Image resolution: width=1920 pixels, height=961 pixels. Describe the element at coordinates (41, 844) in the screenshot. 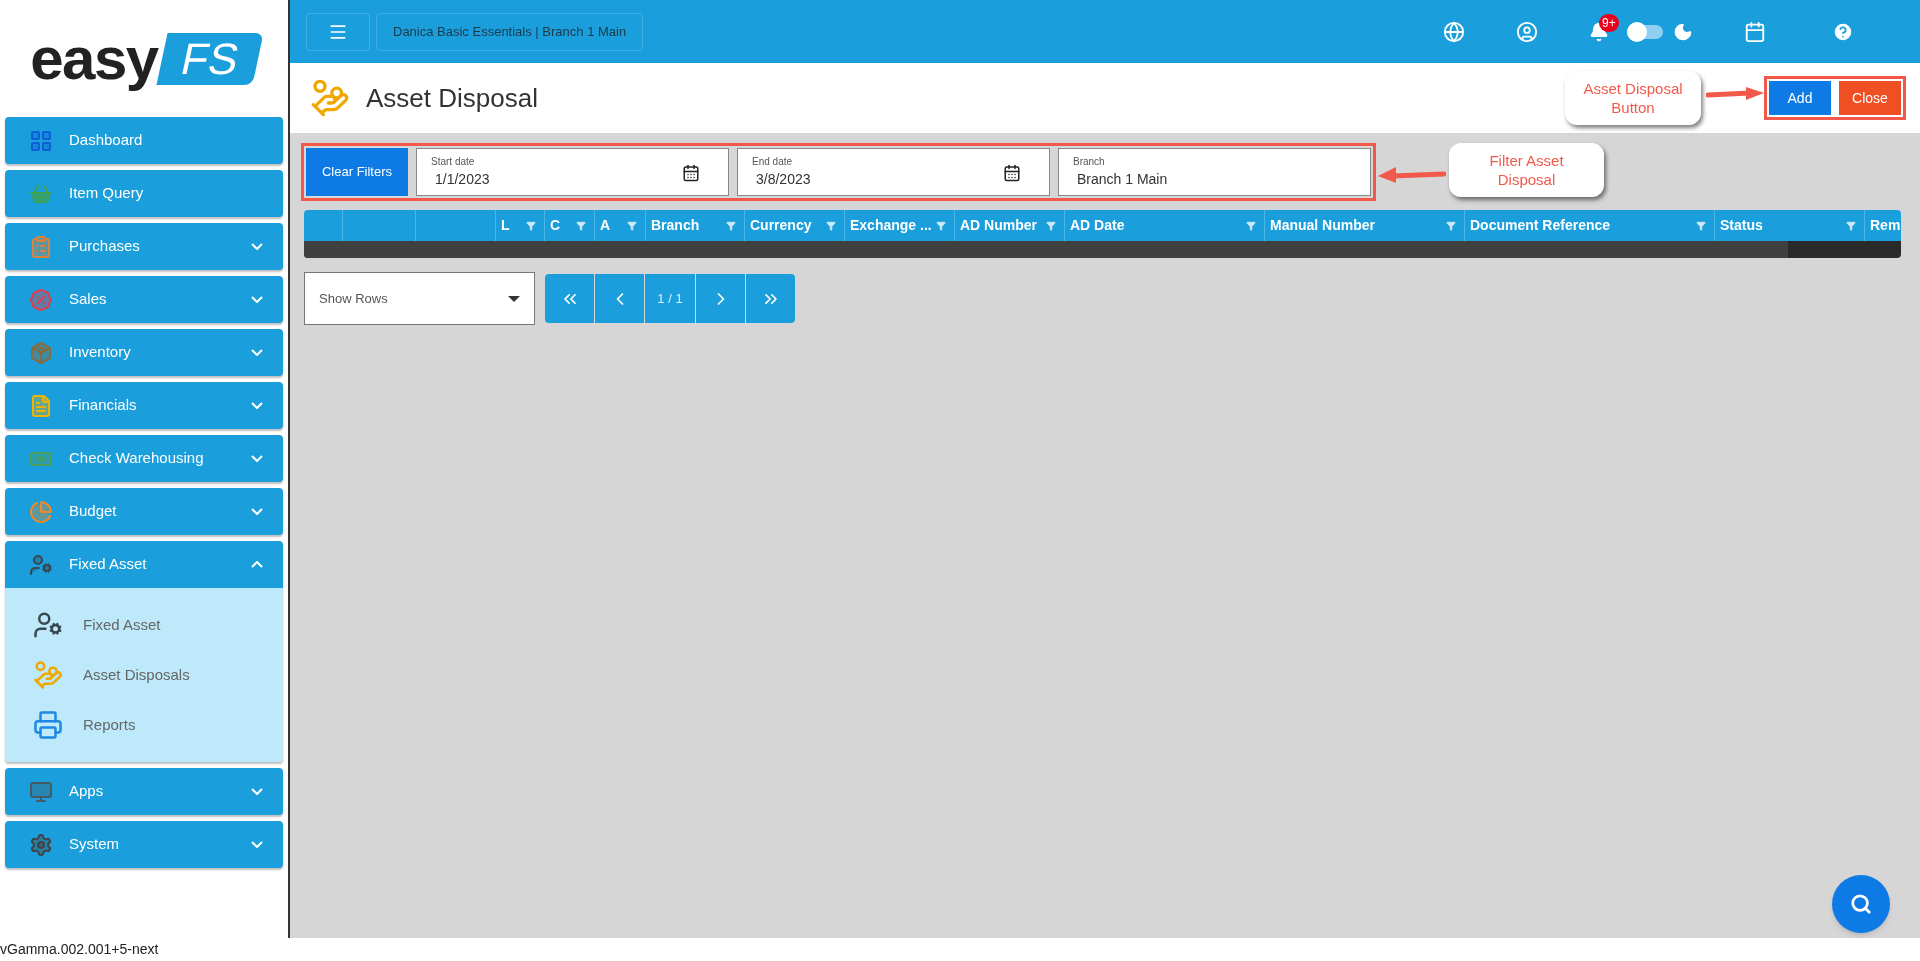

I see `gear-icon` at that location.